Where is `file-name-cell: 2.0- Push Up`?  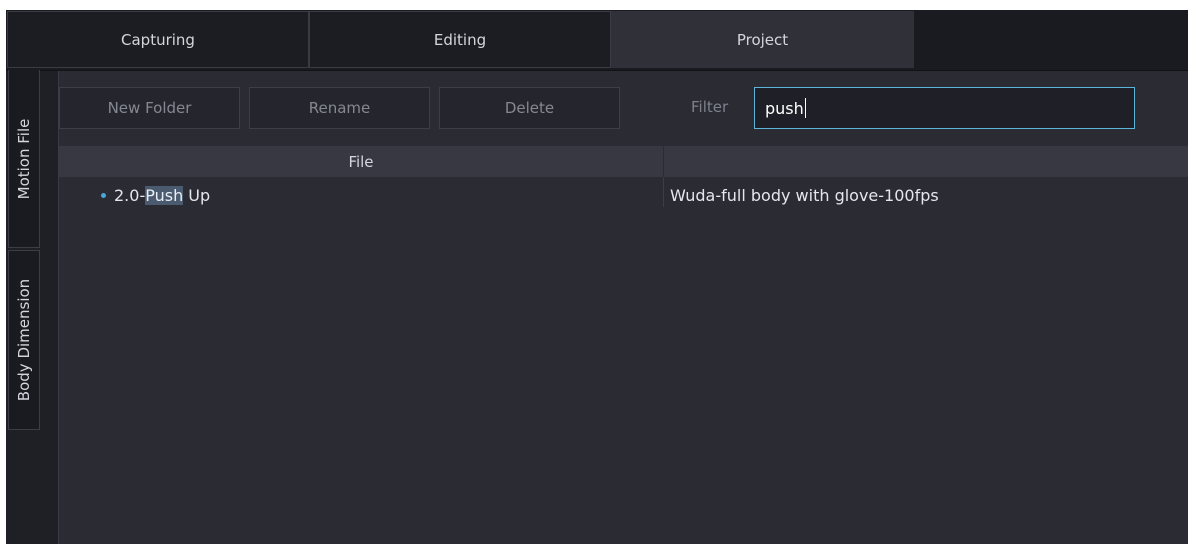 file-name-cell: 2.0- Push Up is located at coordinates (155, 195).